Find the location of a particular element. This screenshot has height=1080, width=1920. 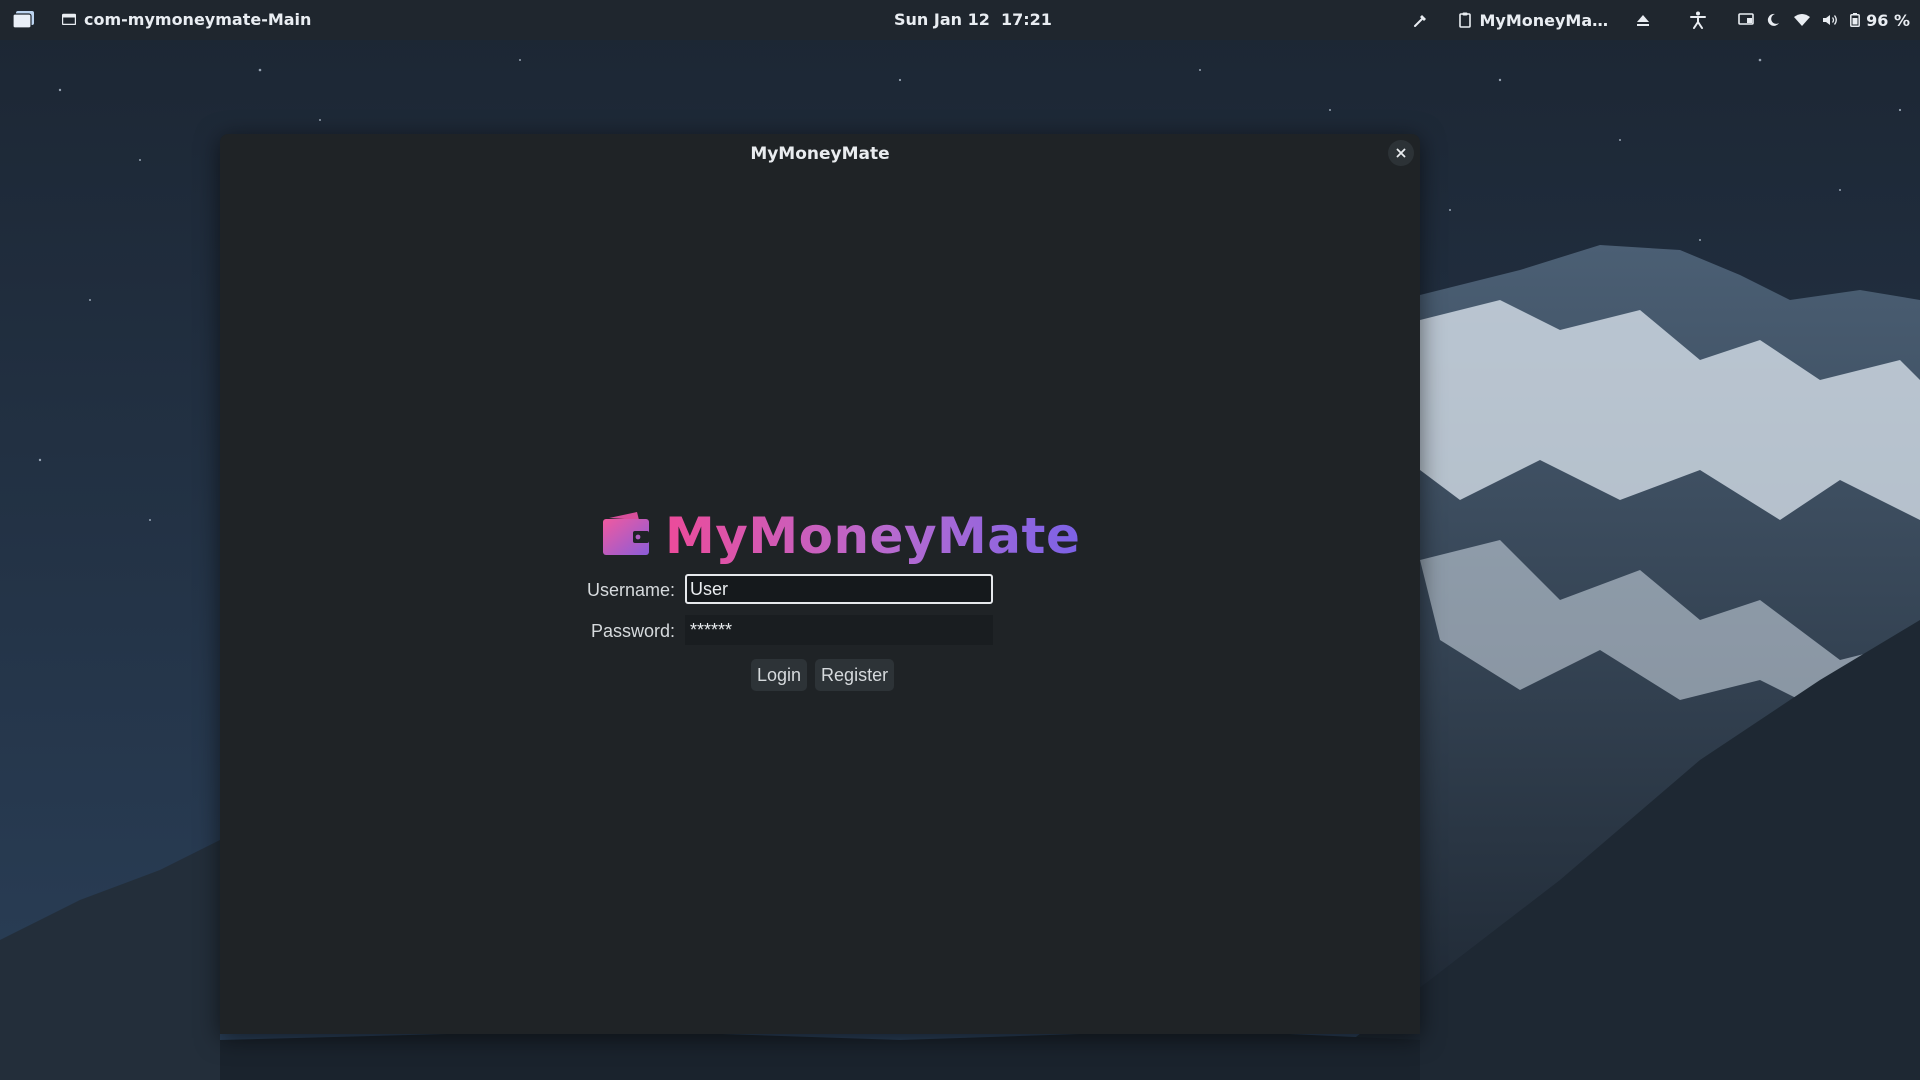

accessibility-icon is located at coordinates (1698, 20).